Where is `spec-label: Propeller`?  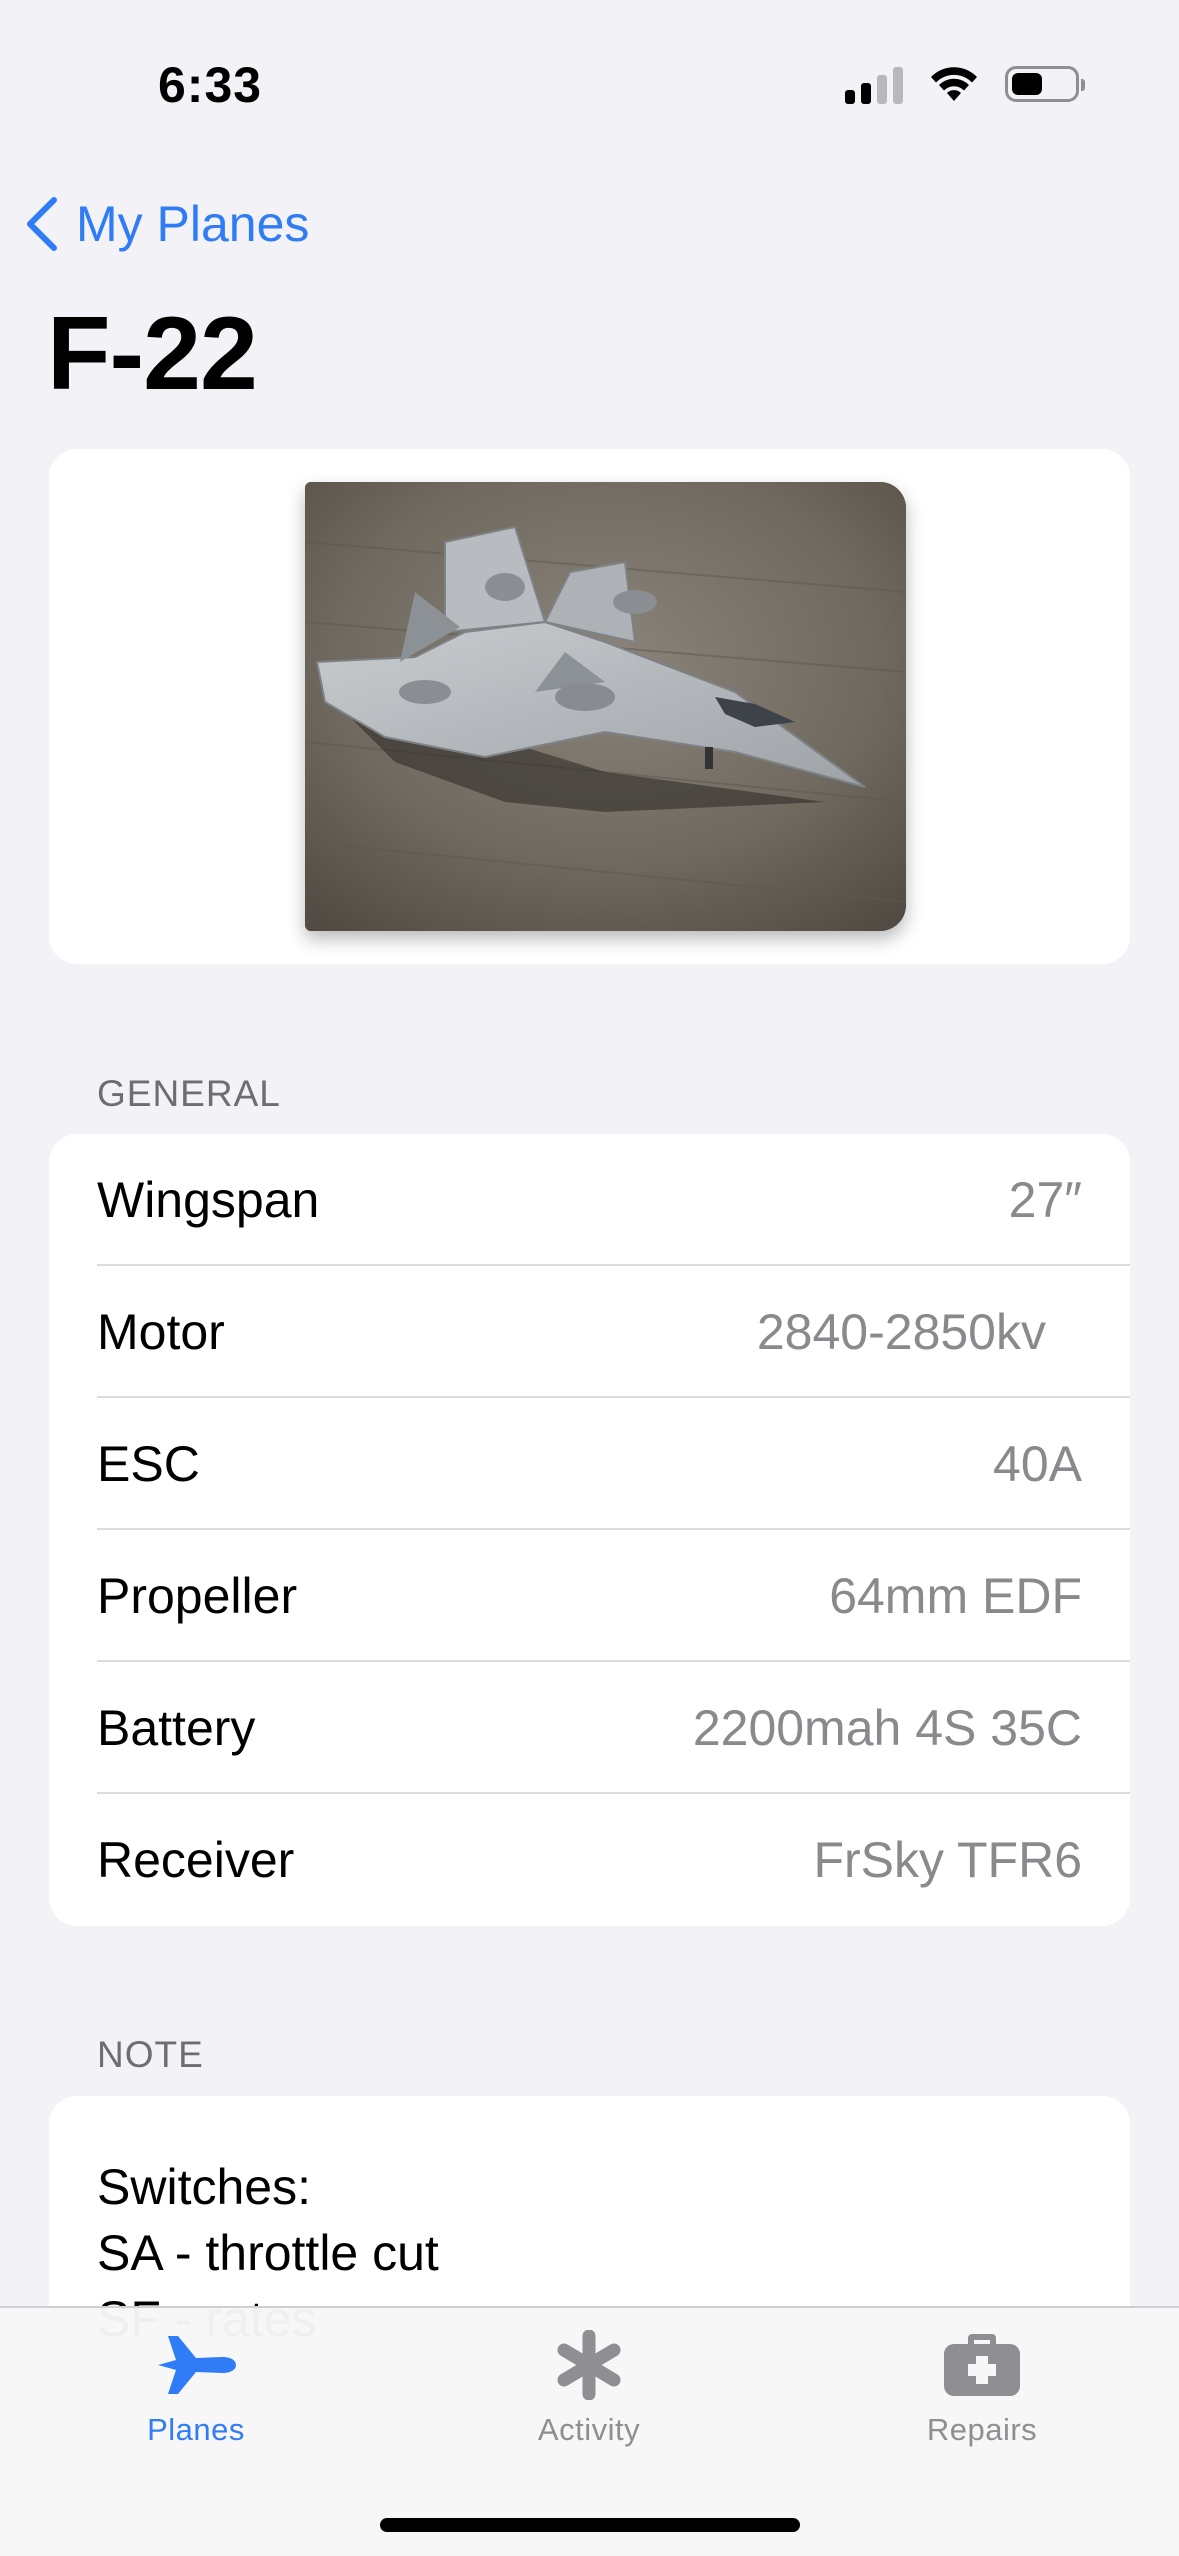
spec-label: Propeller is located at coordinates (197, 1596).